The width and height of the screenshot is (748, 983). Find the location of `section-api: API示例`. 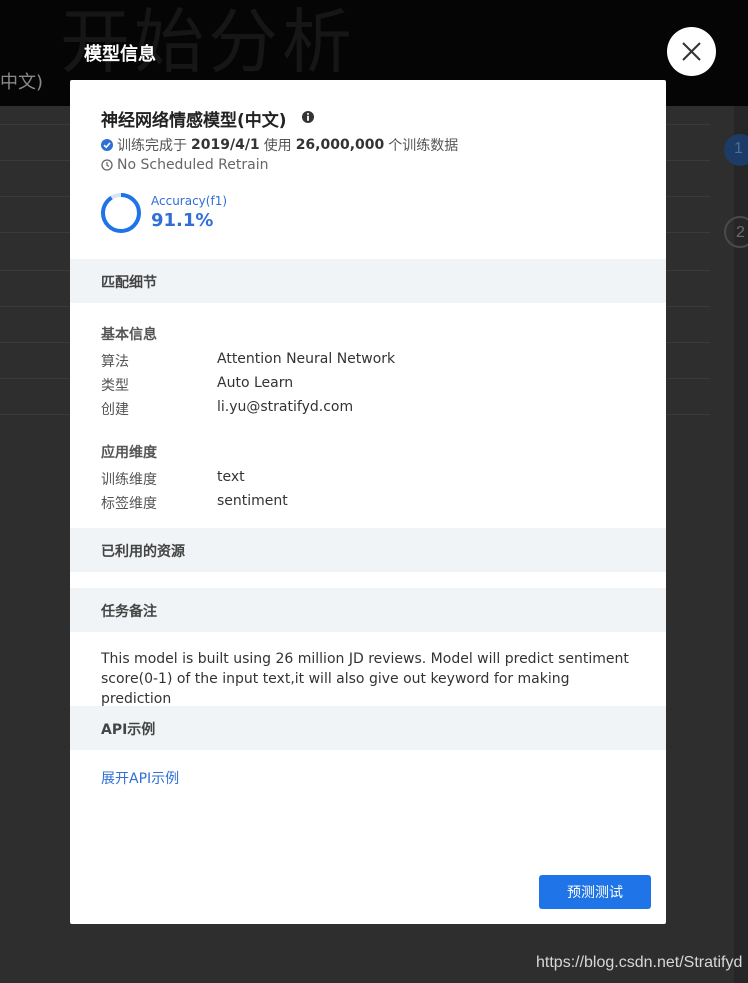

section-api: API示例 is located at coordinates (368, 728).